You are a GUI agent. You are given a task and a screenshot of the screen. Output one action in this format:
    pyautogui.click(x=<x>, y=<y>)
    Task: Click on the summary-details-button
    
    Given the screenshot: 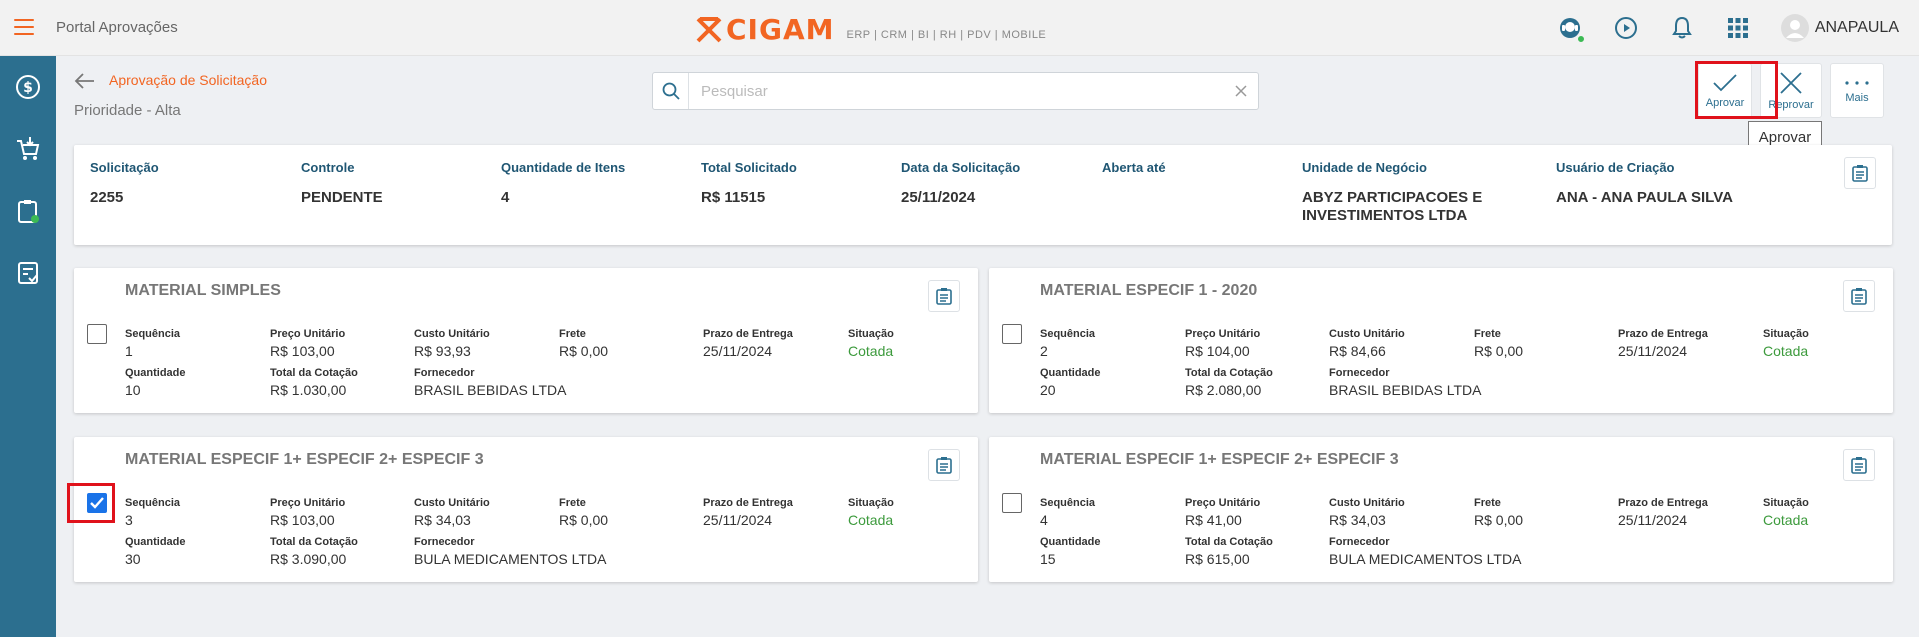 What is the action you would take?
    pyautogui.click(x=1860, y=173)
    